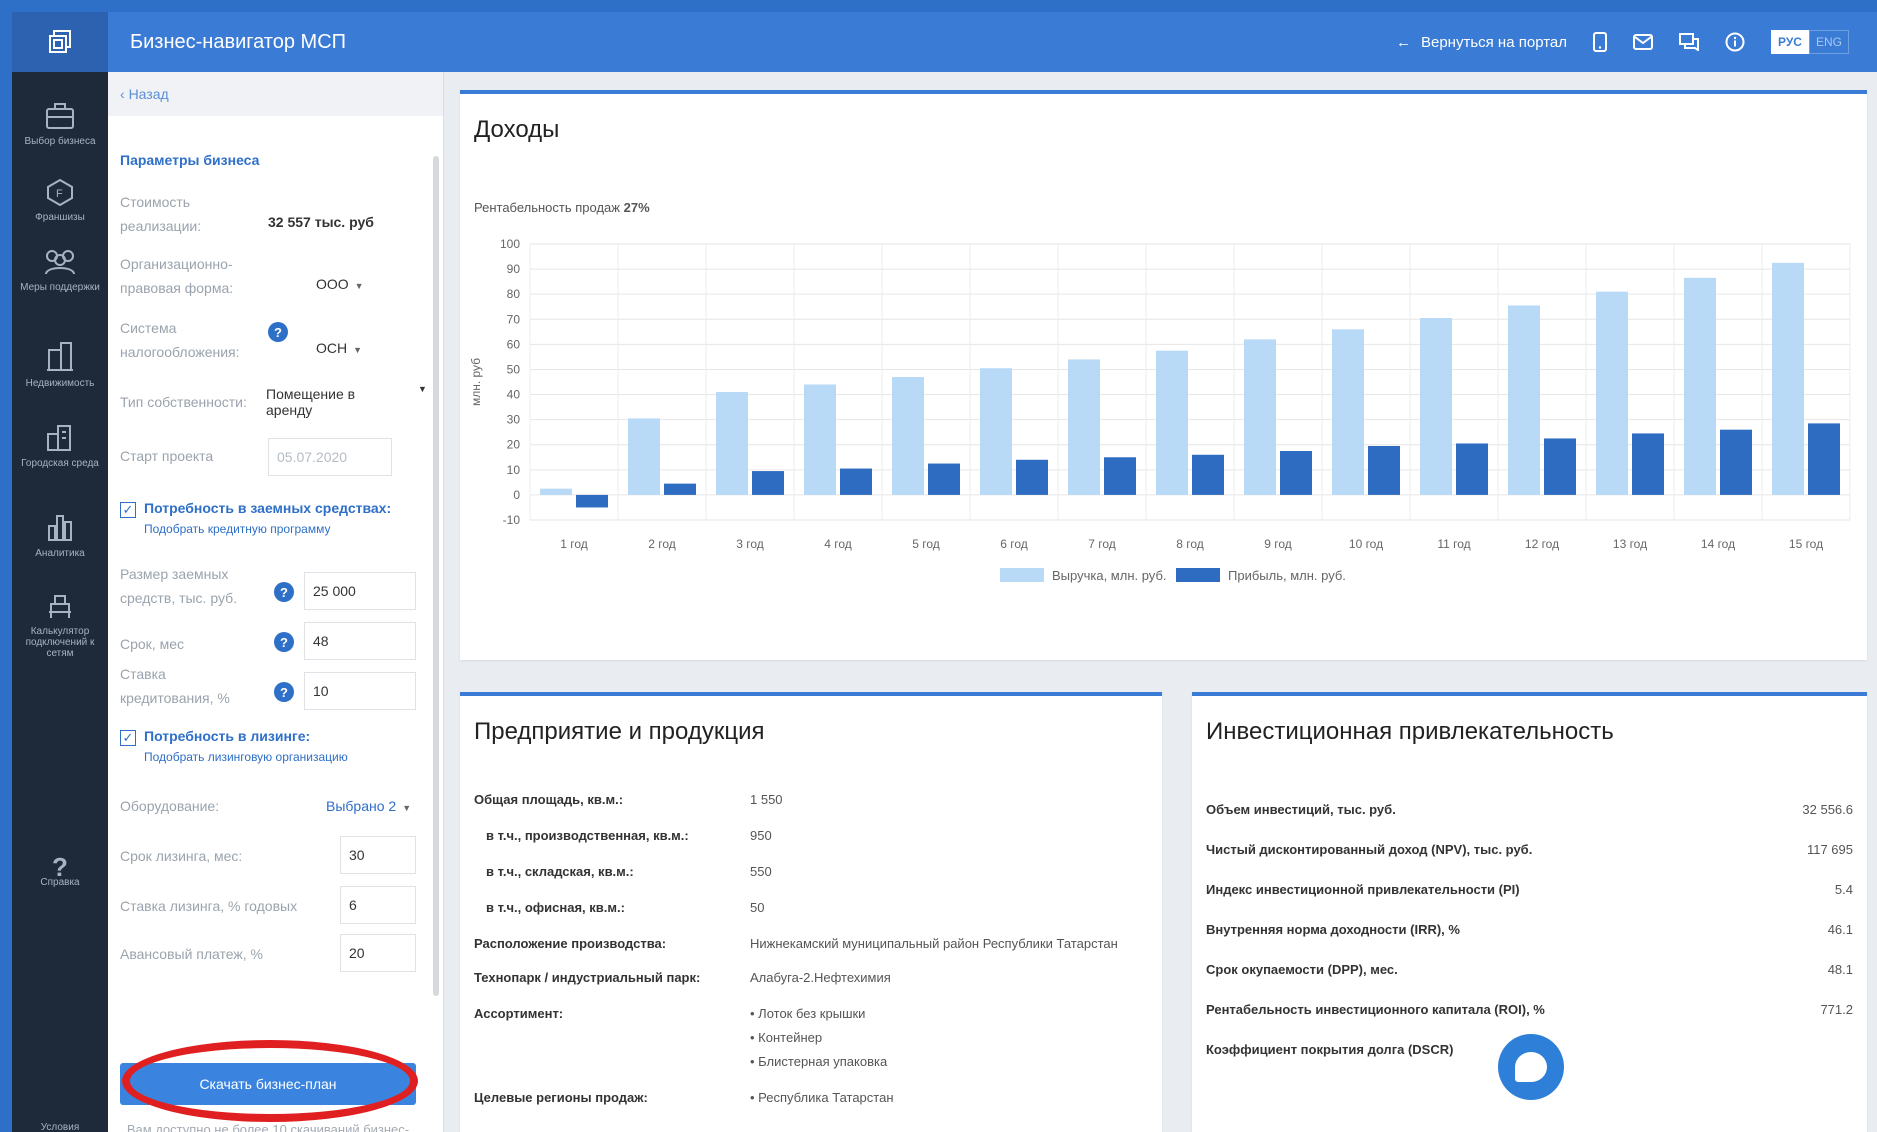 The width and height of the screenshot is (1877, 1132). Describe the element at coordinates (326, 402) in the screenshot. I see `ownership-select: Помещение в аренду` at that location.